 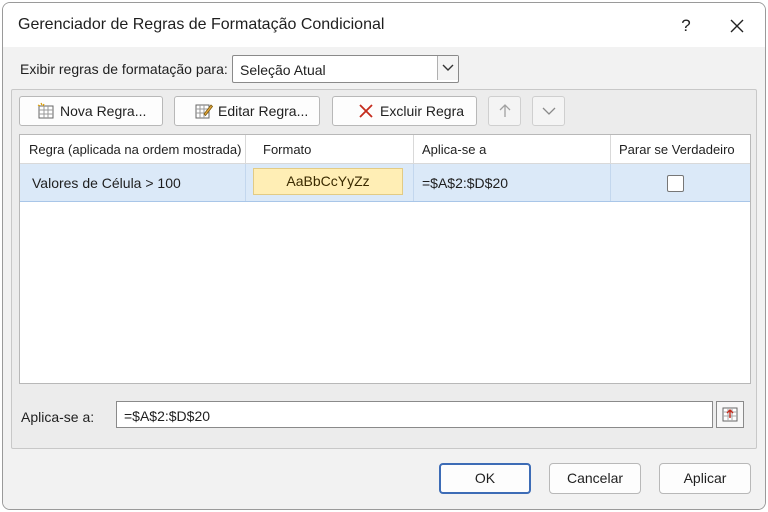 I want to click on cancel-button: Cancelar, so click(x=595, y=478).